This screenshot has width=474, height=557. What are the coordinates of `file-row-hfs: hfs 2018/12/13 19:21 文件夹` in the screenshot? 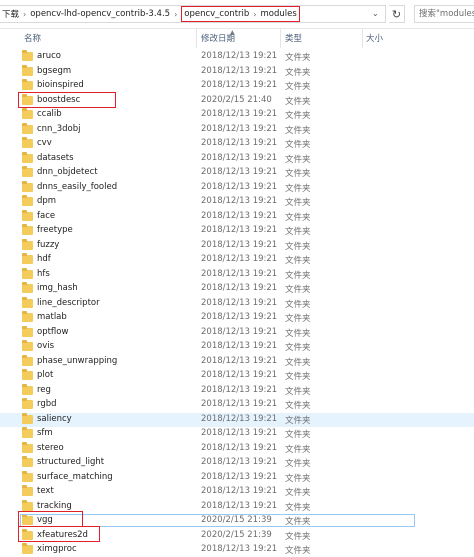 It's located at (237, 274).